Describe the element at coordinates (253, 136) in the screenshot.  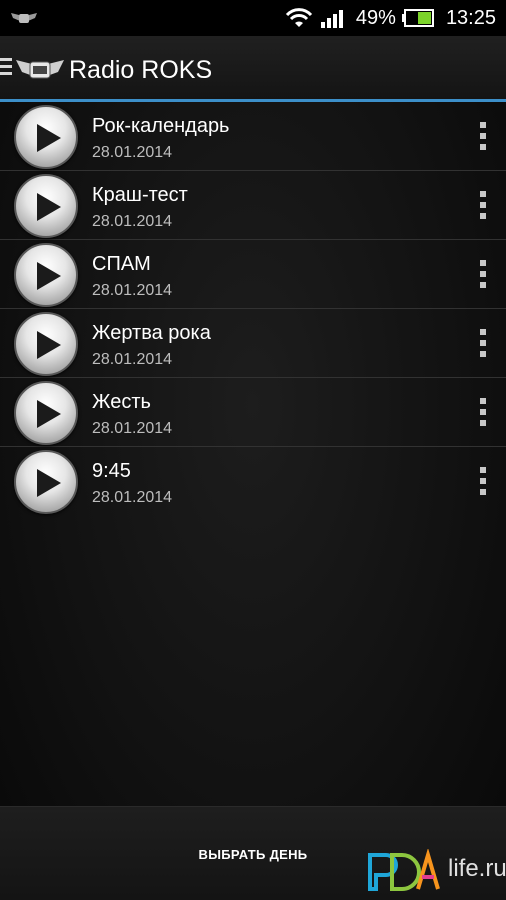
I see `list-item: Рок-календарь 28.01.2014` at that location.